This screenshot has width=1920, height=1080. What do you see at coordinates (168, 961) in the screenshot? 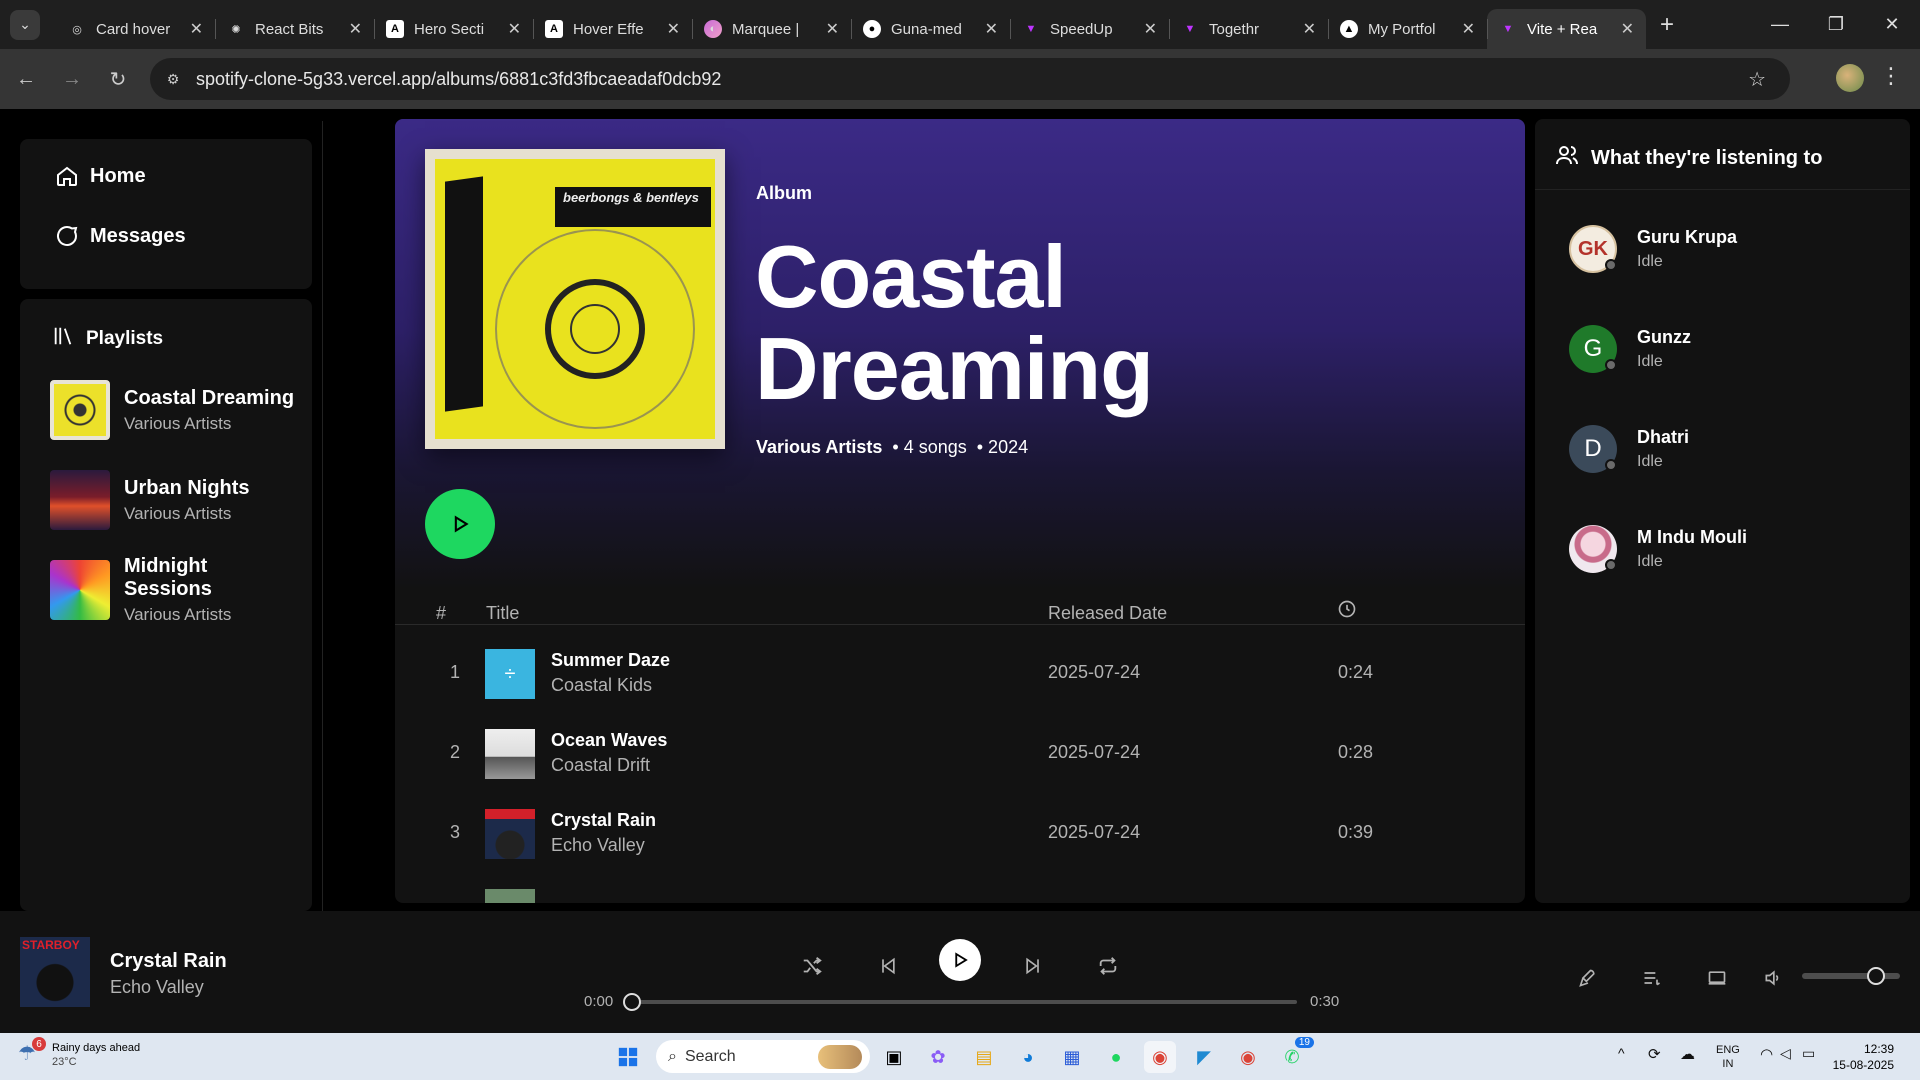
I see `now-playing-title: Crystal Rain` at bounding box center [168, 961].